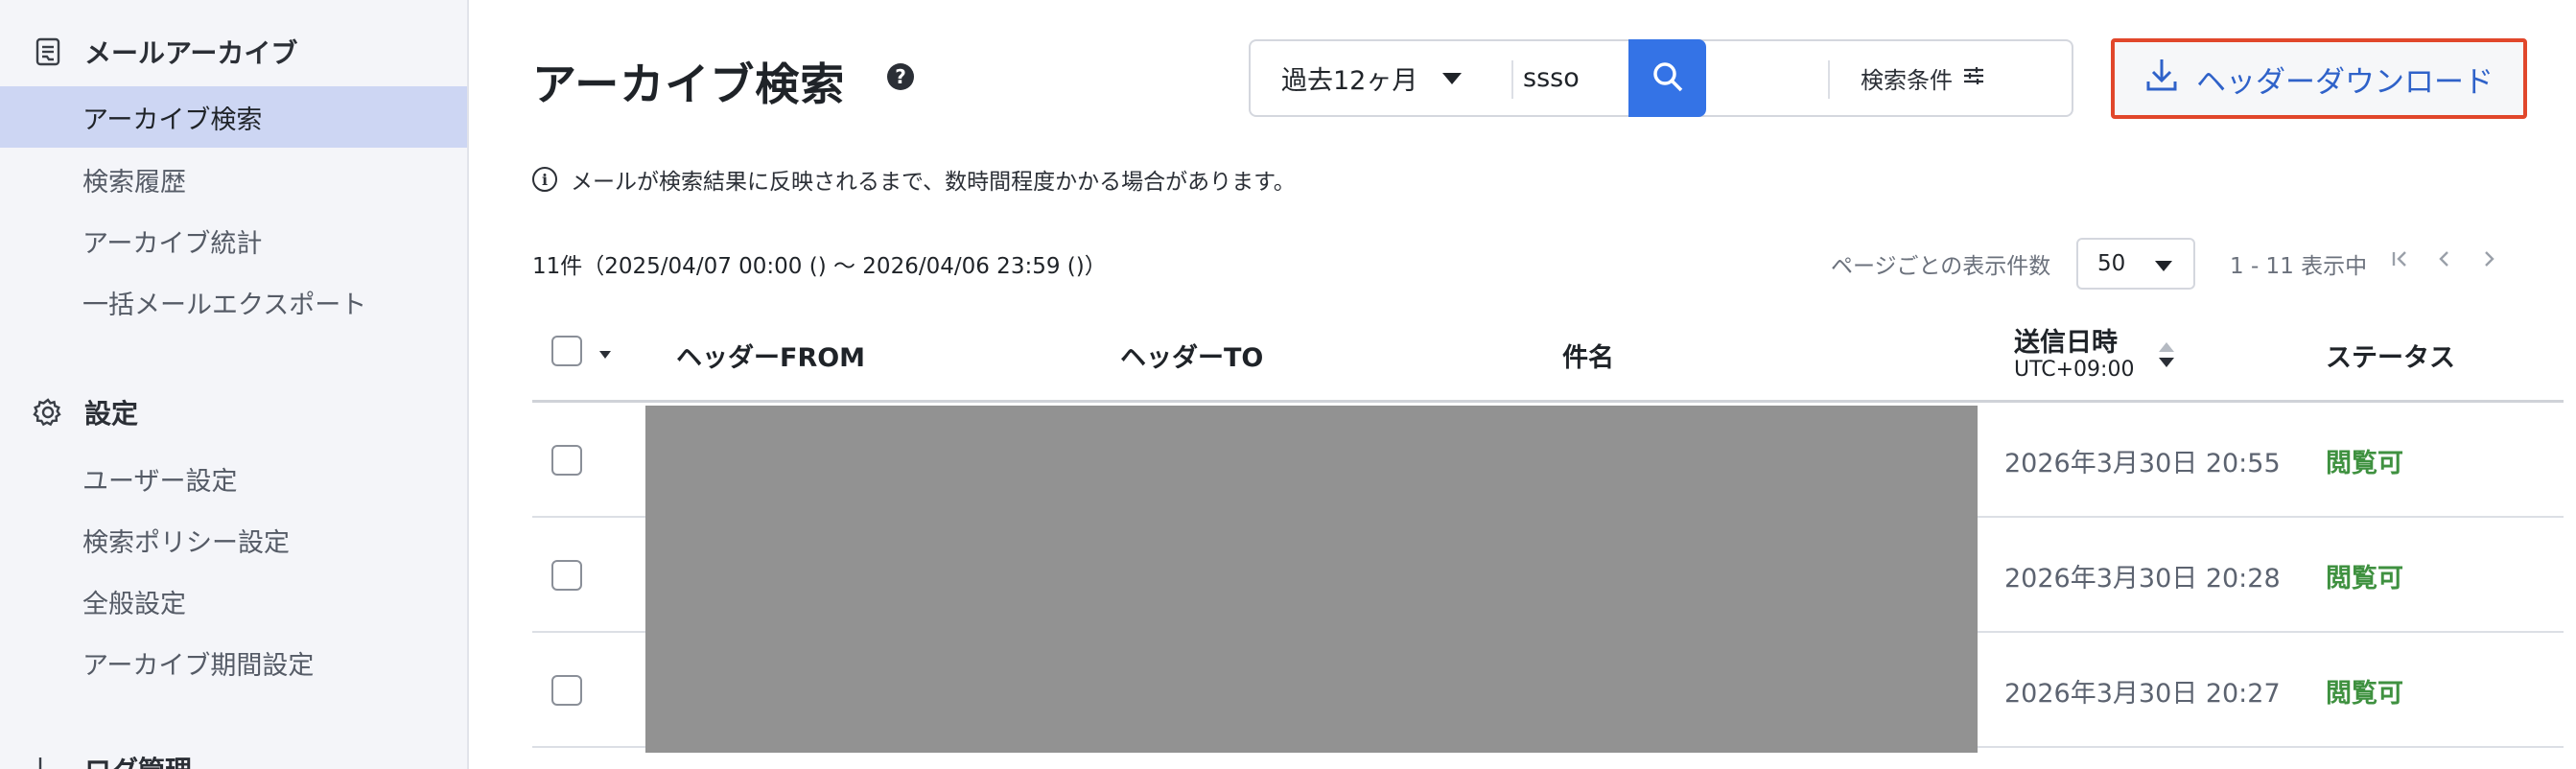  Describe the element at coordinates (233, 662) in the screenshot. I see `sidebar-item-archive-period: アーカイブ期間設定` at that location.